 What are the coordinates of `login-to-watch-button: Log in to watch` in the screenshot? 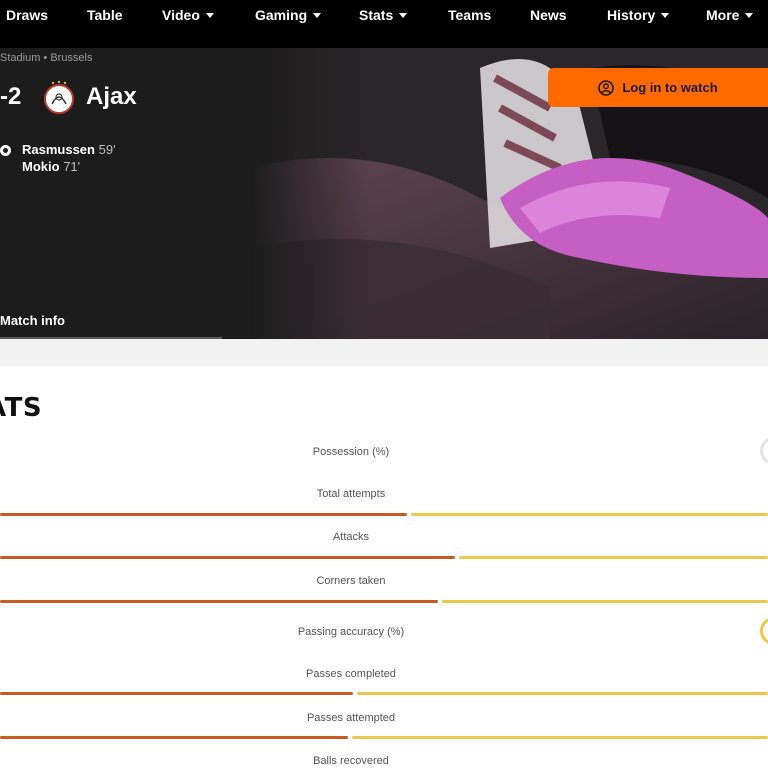 It's located at (658, 87).